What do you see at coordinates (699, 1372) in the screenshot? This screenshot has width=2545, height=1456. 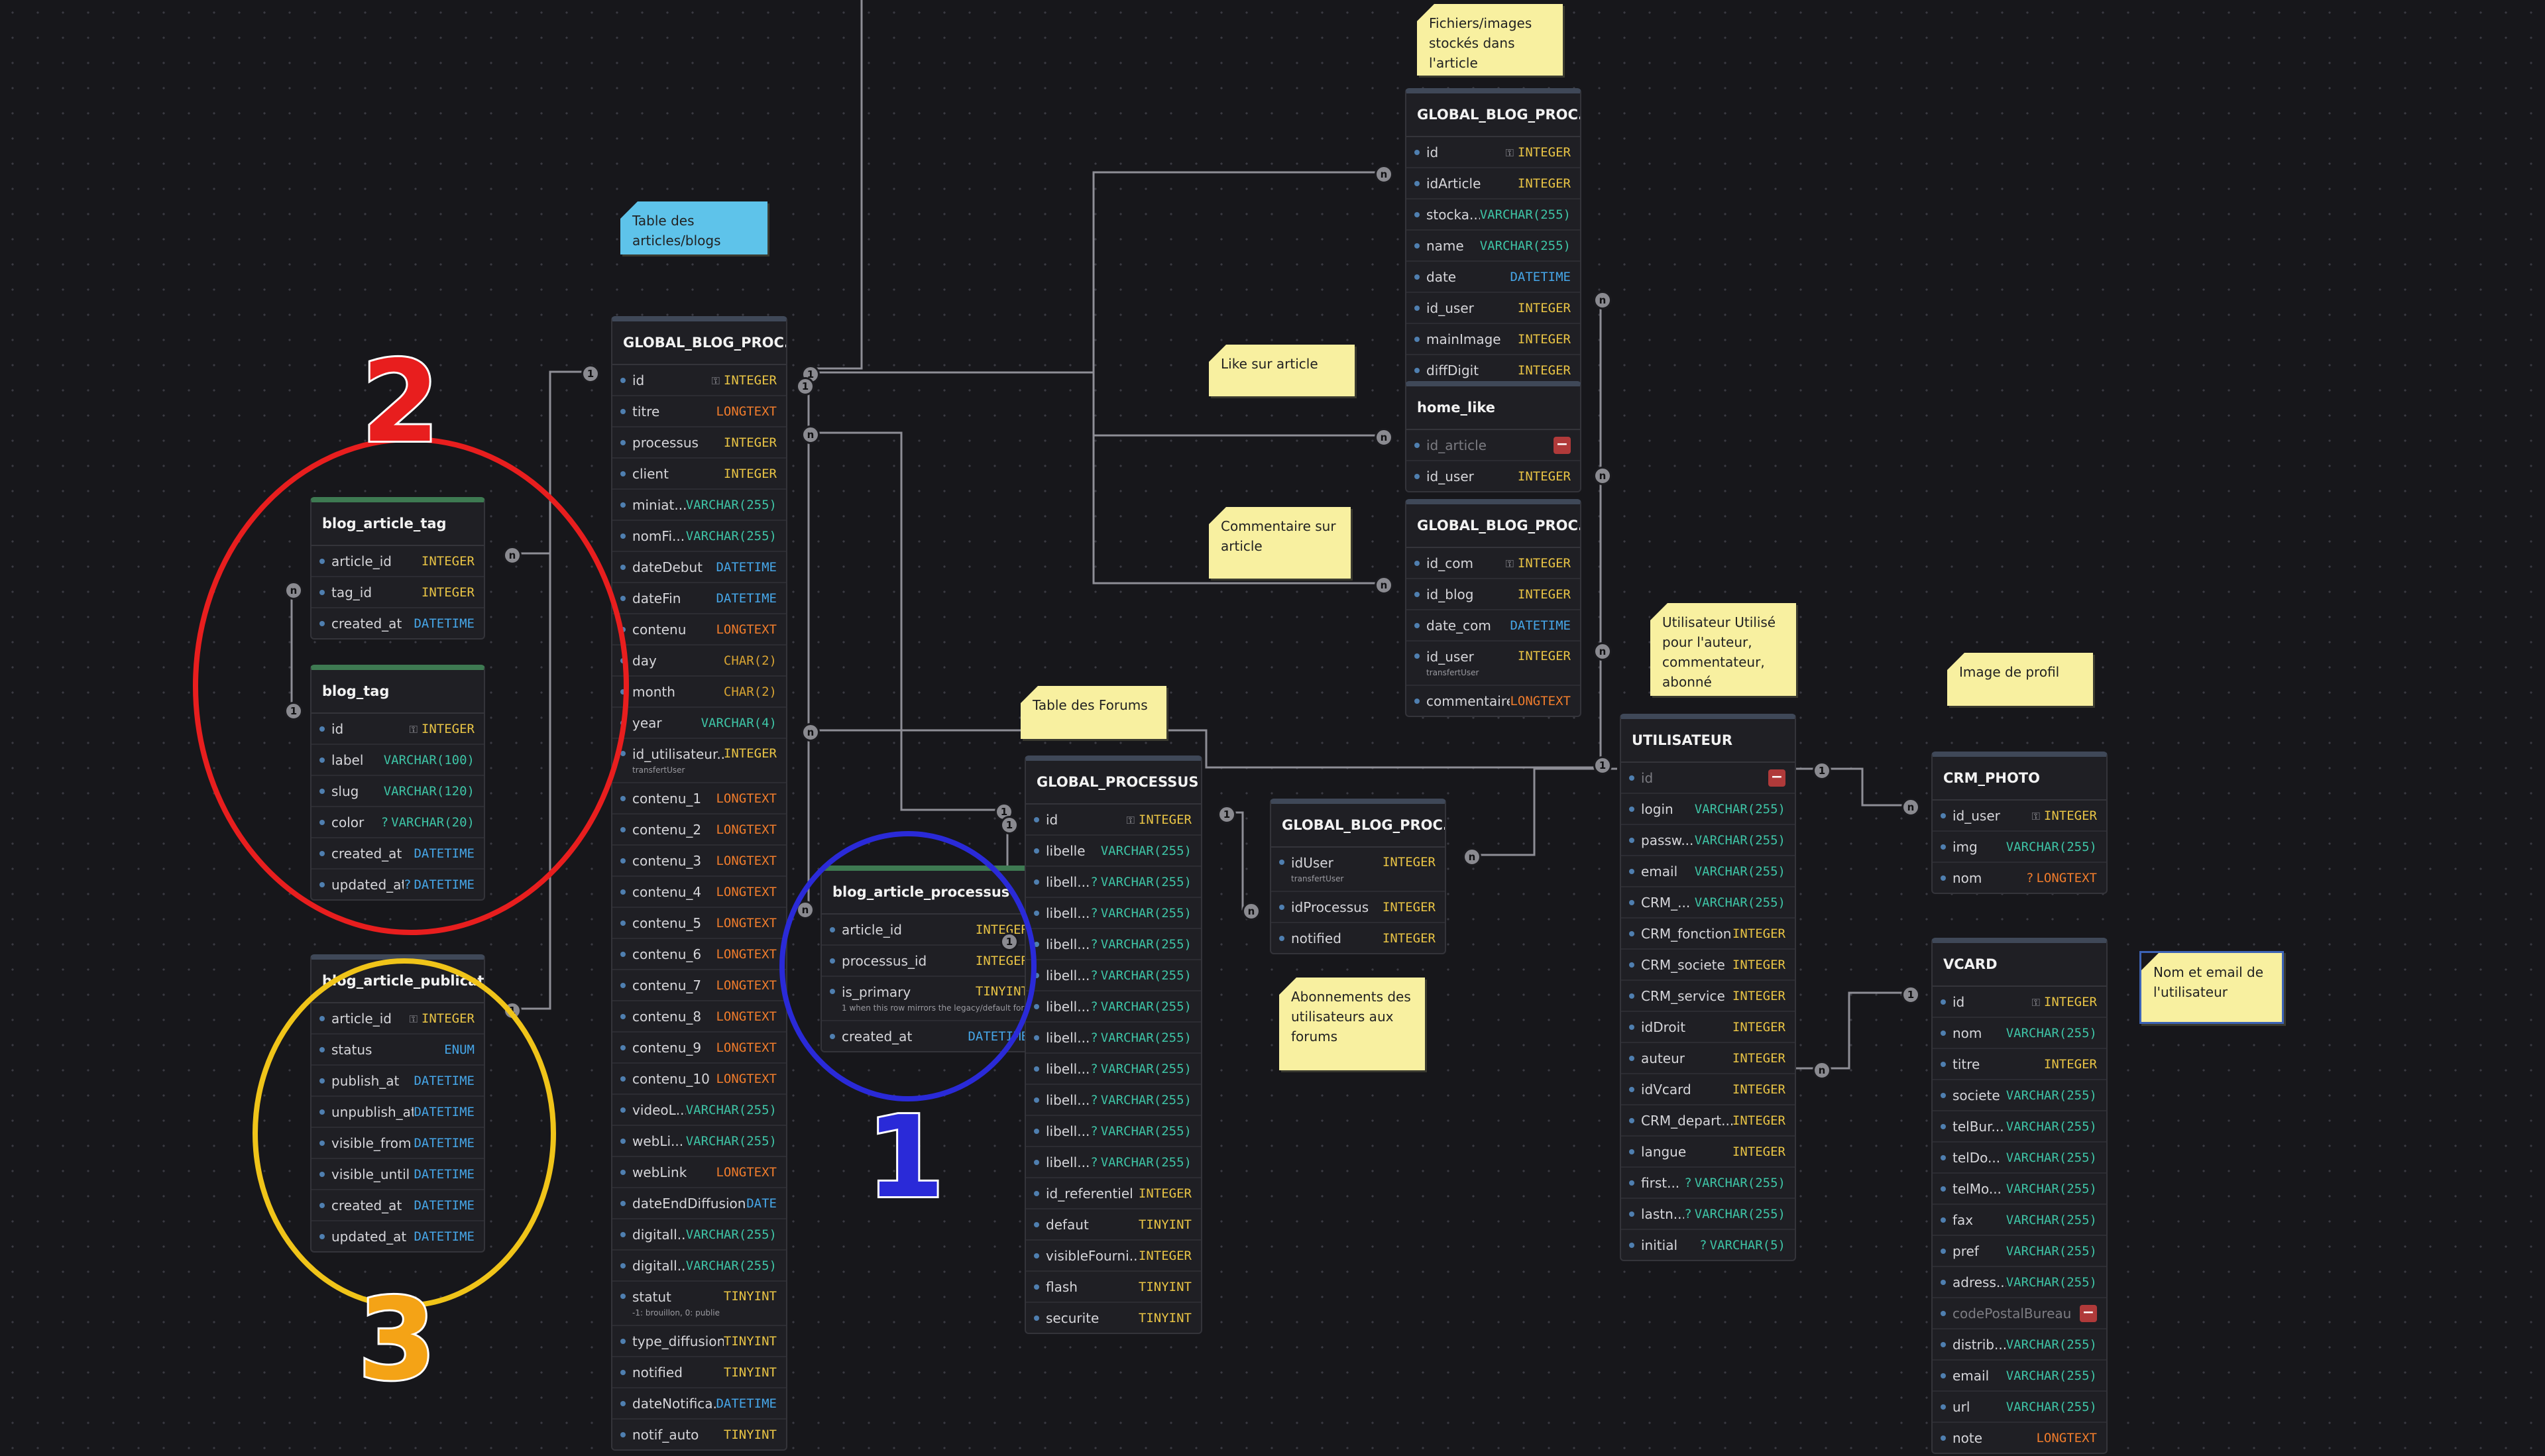 I see `column-row-notified: notified TINYINT` at bounding box center [699, 1372].